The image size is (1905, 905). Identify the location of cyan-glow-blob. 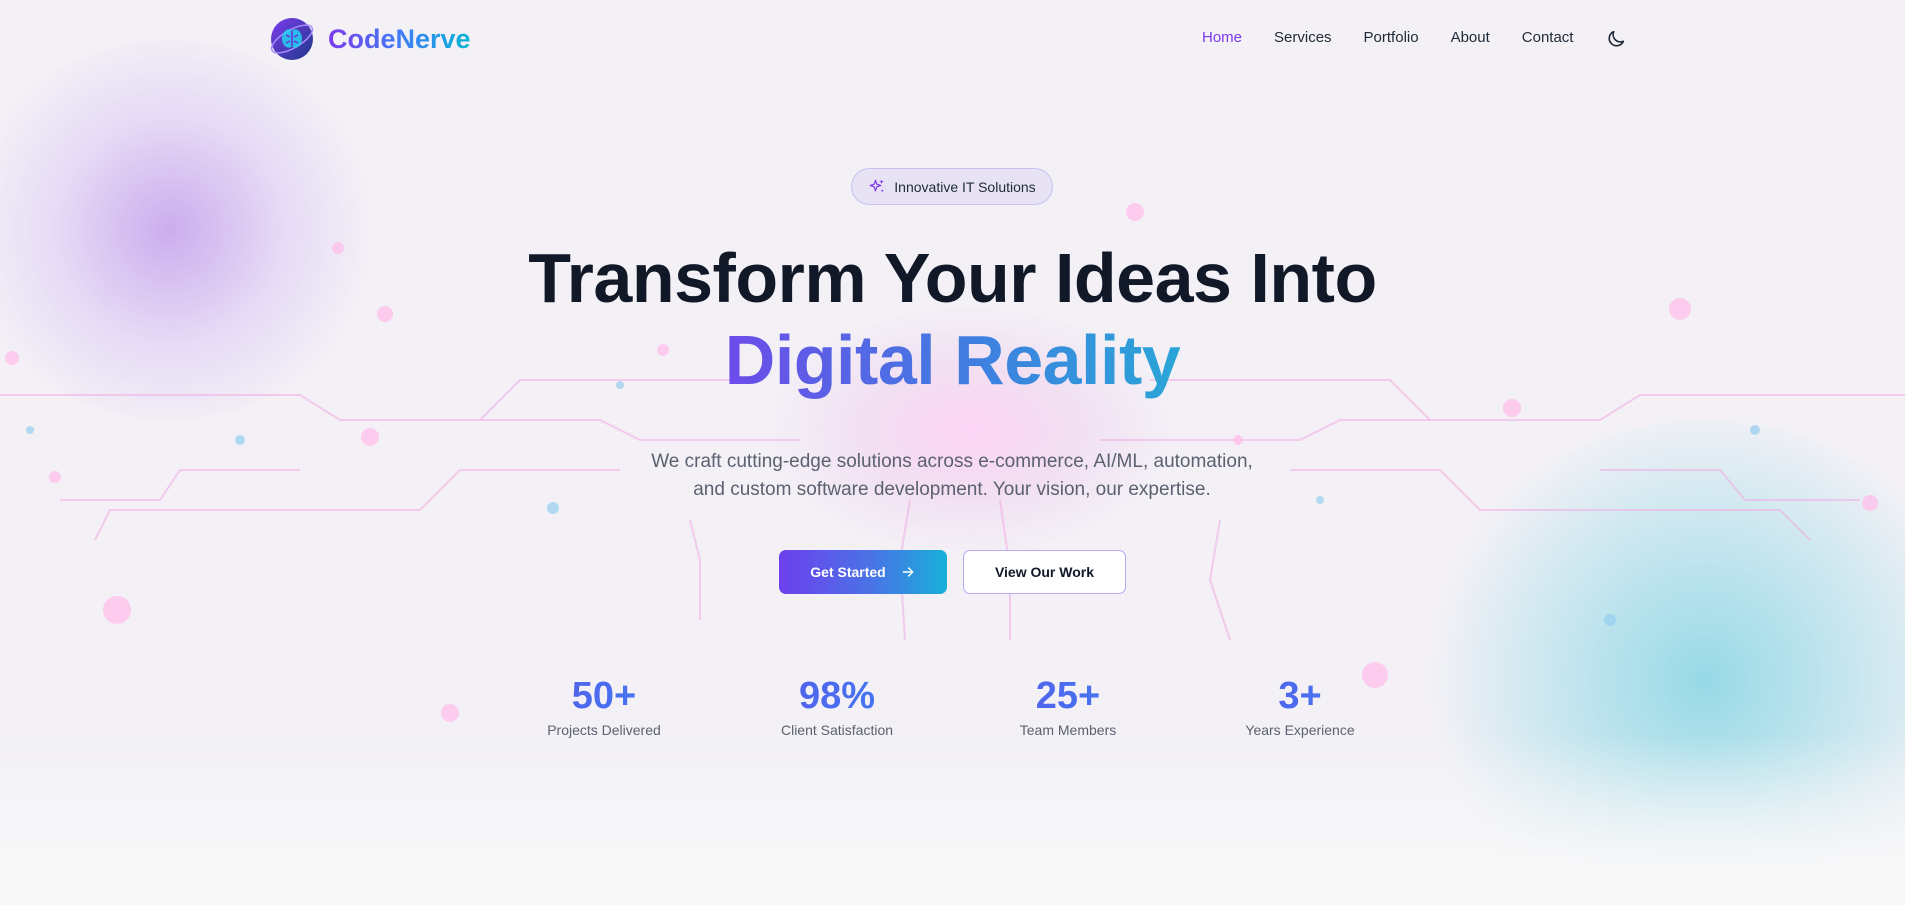
(1665, 662).